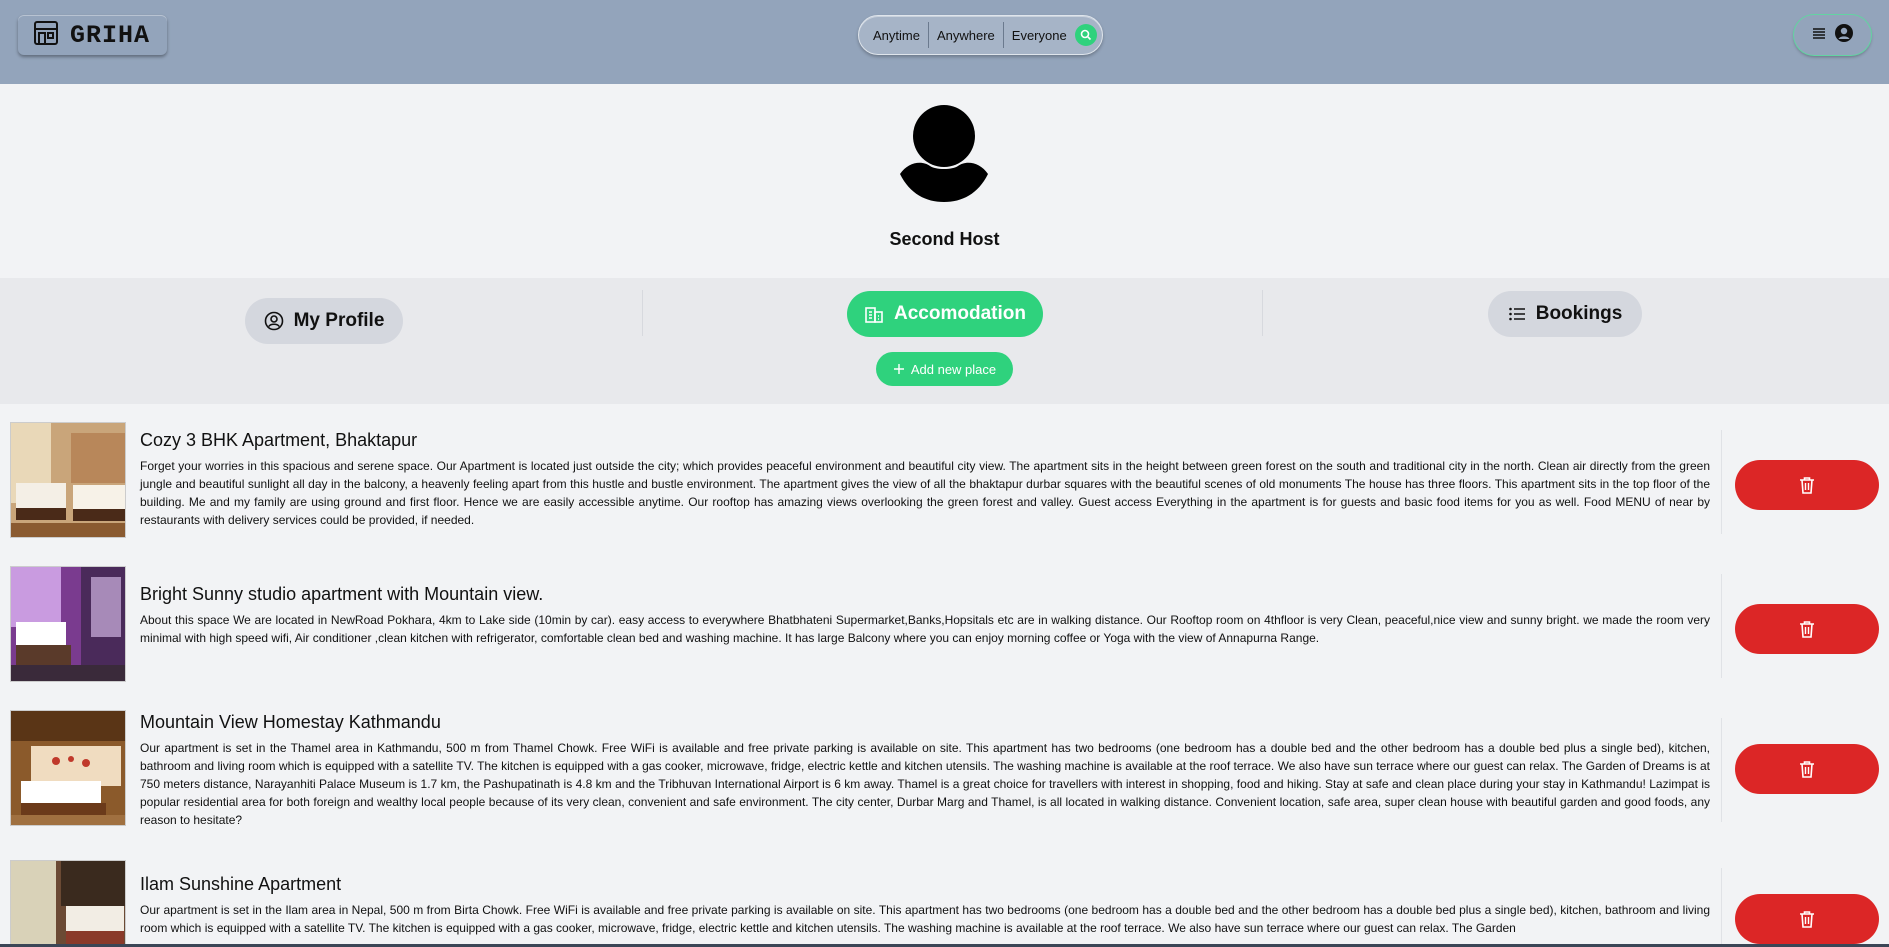 The image size is (1889, 947). I want to click on tab-label: Bookings, so click(1579, 313).